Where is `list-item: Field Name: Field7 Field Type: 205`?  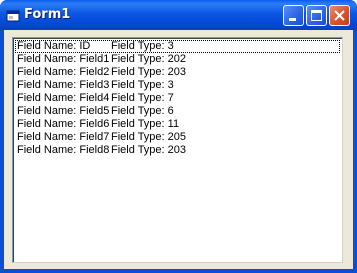 list-item: Field Name: Field7 Field Type: 205 is located at coordinates (177, 137).